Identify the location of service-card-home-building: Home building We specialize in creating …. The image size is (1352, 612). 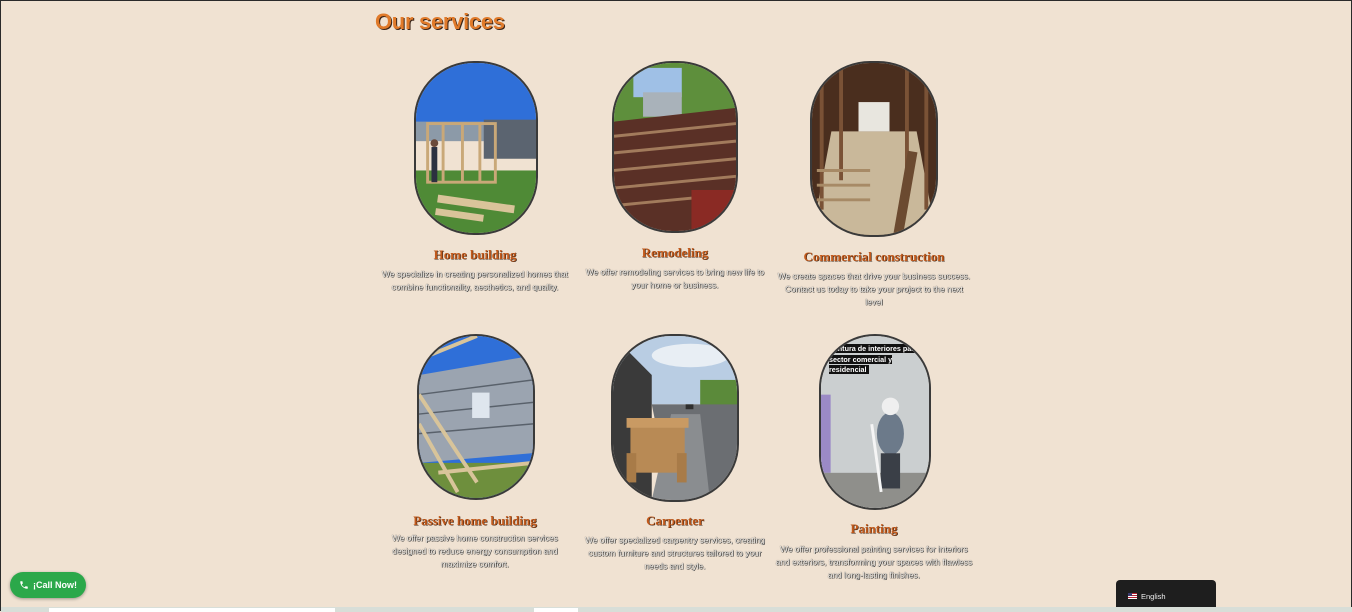
(475, 181).